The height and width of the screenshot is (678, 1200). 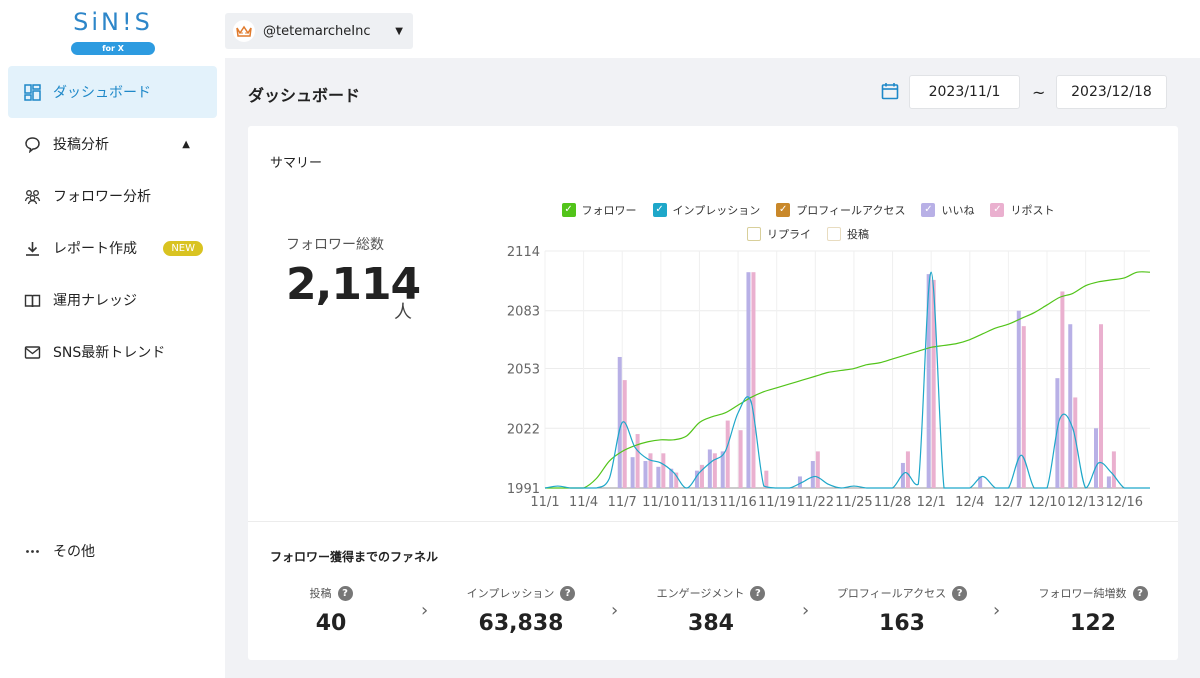 What do you see at coordinates (815, 502) in the screenshot?
I see `x-tick-label: 11/22` at bounding box center [815, 502].